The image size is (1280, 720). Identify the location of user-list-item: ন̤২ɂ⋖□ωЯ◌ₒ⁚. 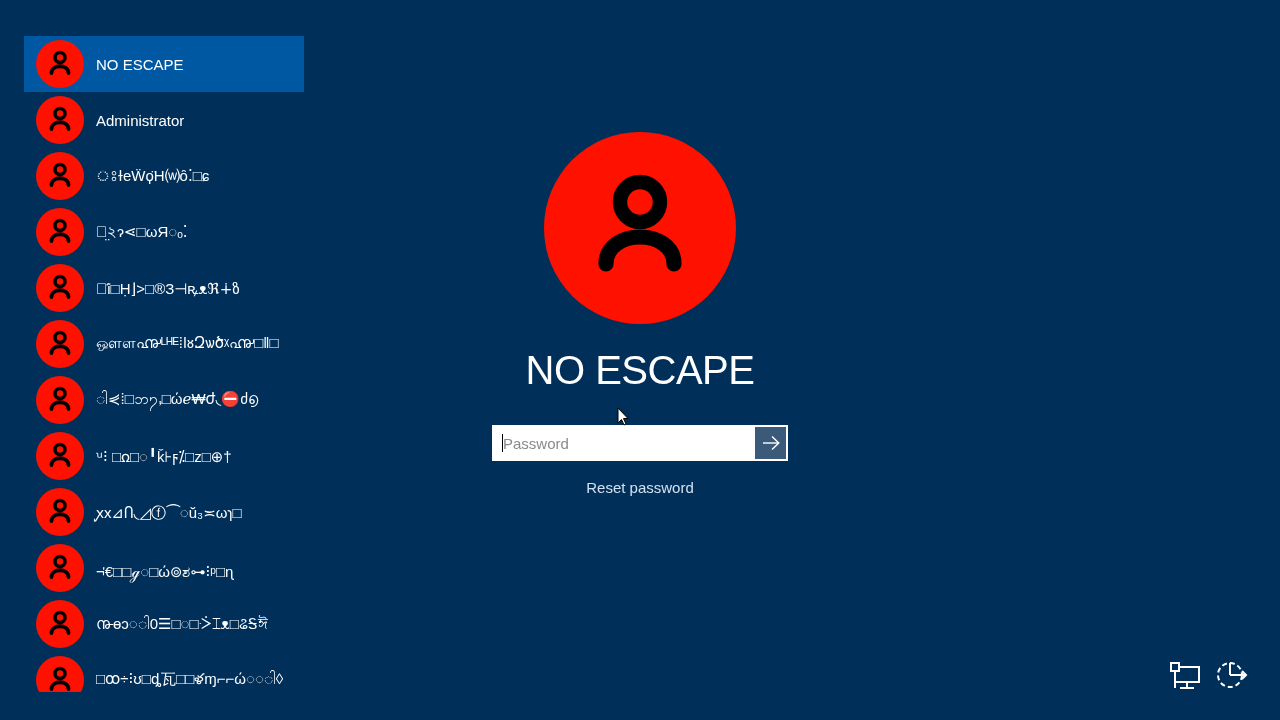
(164, 232).